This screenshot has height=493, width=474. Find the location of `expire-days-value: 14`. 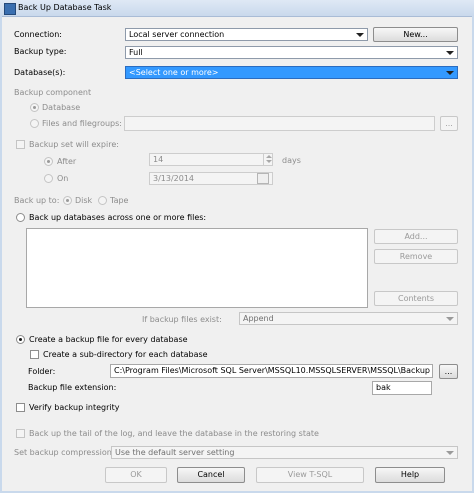

expire-days-value: 14 is located at coordinates (158, 159).